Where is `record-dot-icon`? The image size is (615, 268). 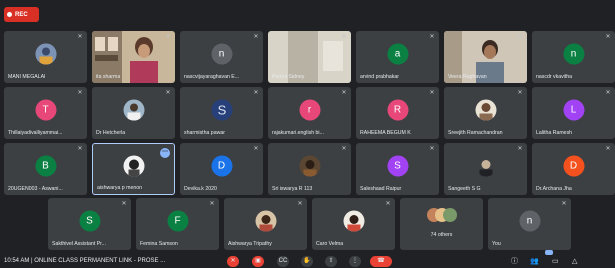
record-dot-icon is located at coordinates (9, 14).